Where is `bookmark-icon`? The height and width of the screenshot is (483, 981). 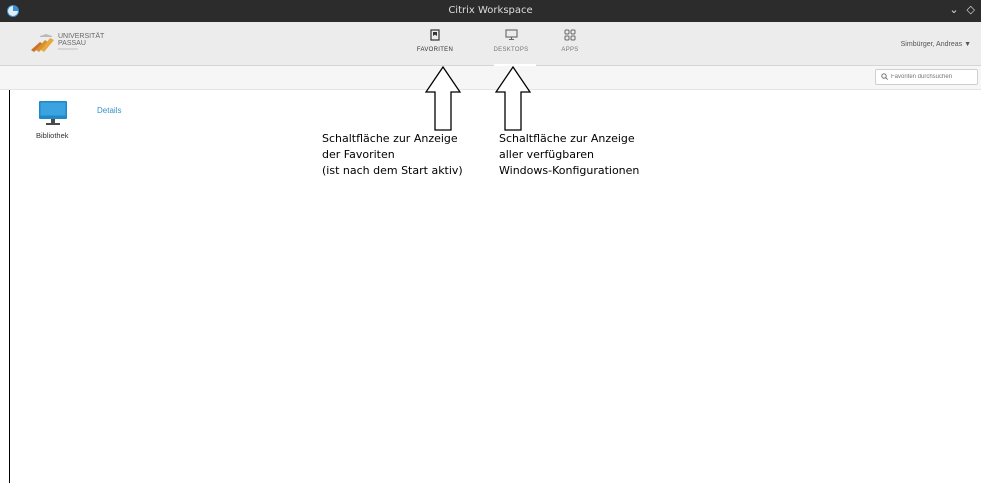
bookmark-icon is located at coordinates (435, 35).